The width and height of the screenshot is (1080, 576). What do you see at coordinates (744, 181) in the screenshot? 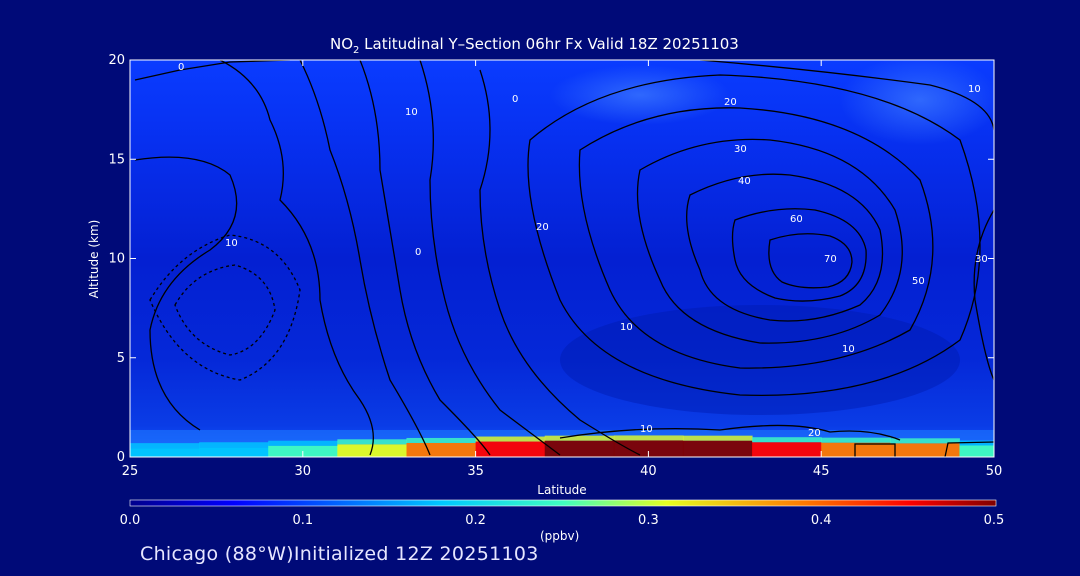
I see `contour-label: 40` at bounding box center [744, 181].